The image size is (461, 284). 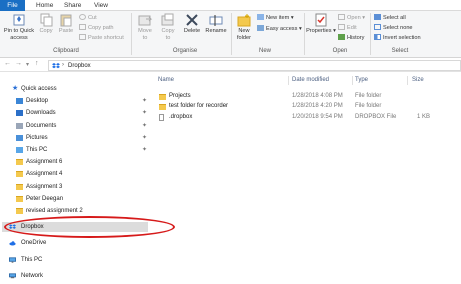 I want to click on select-all-icon, so click(x=377, y=17).